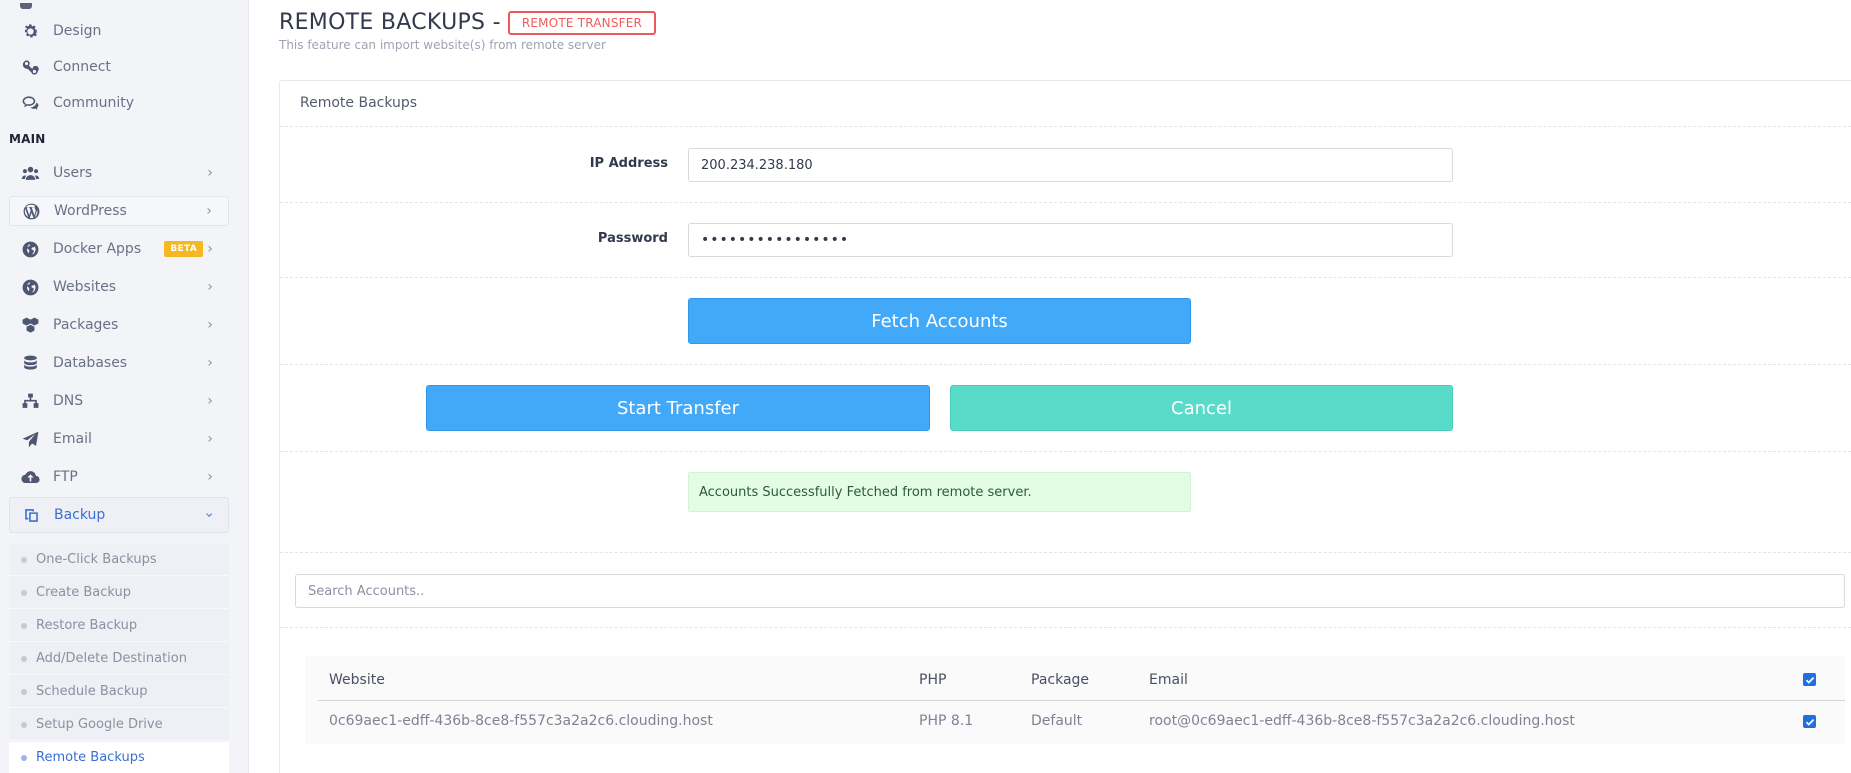  Describe the element at coordinates (582, 22) in the screenshot. I see `remote-transfer-badge: REMOTE TRANSFER` at that location.